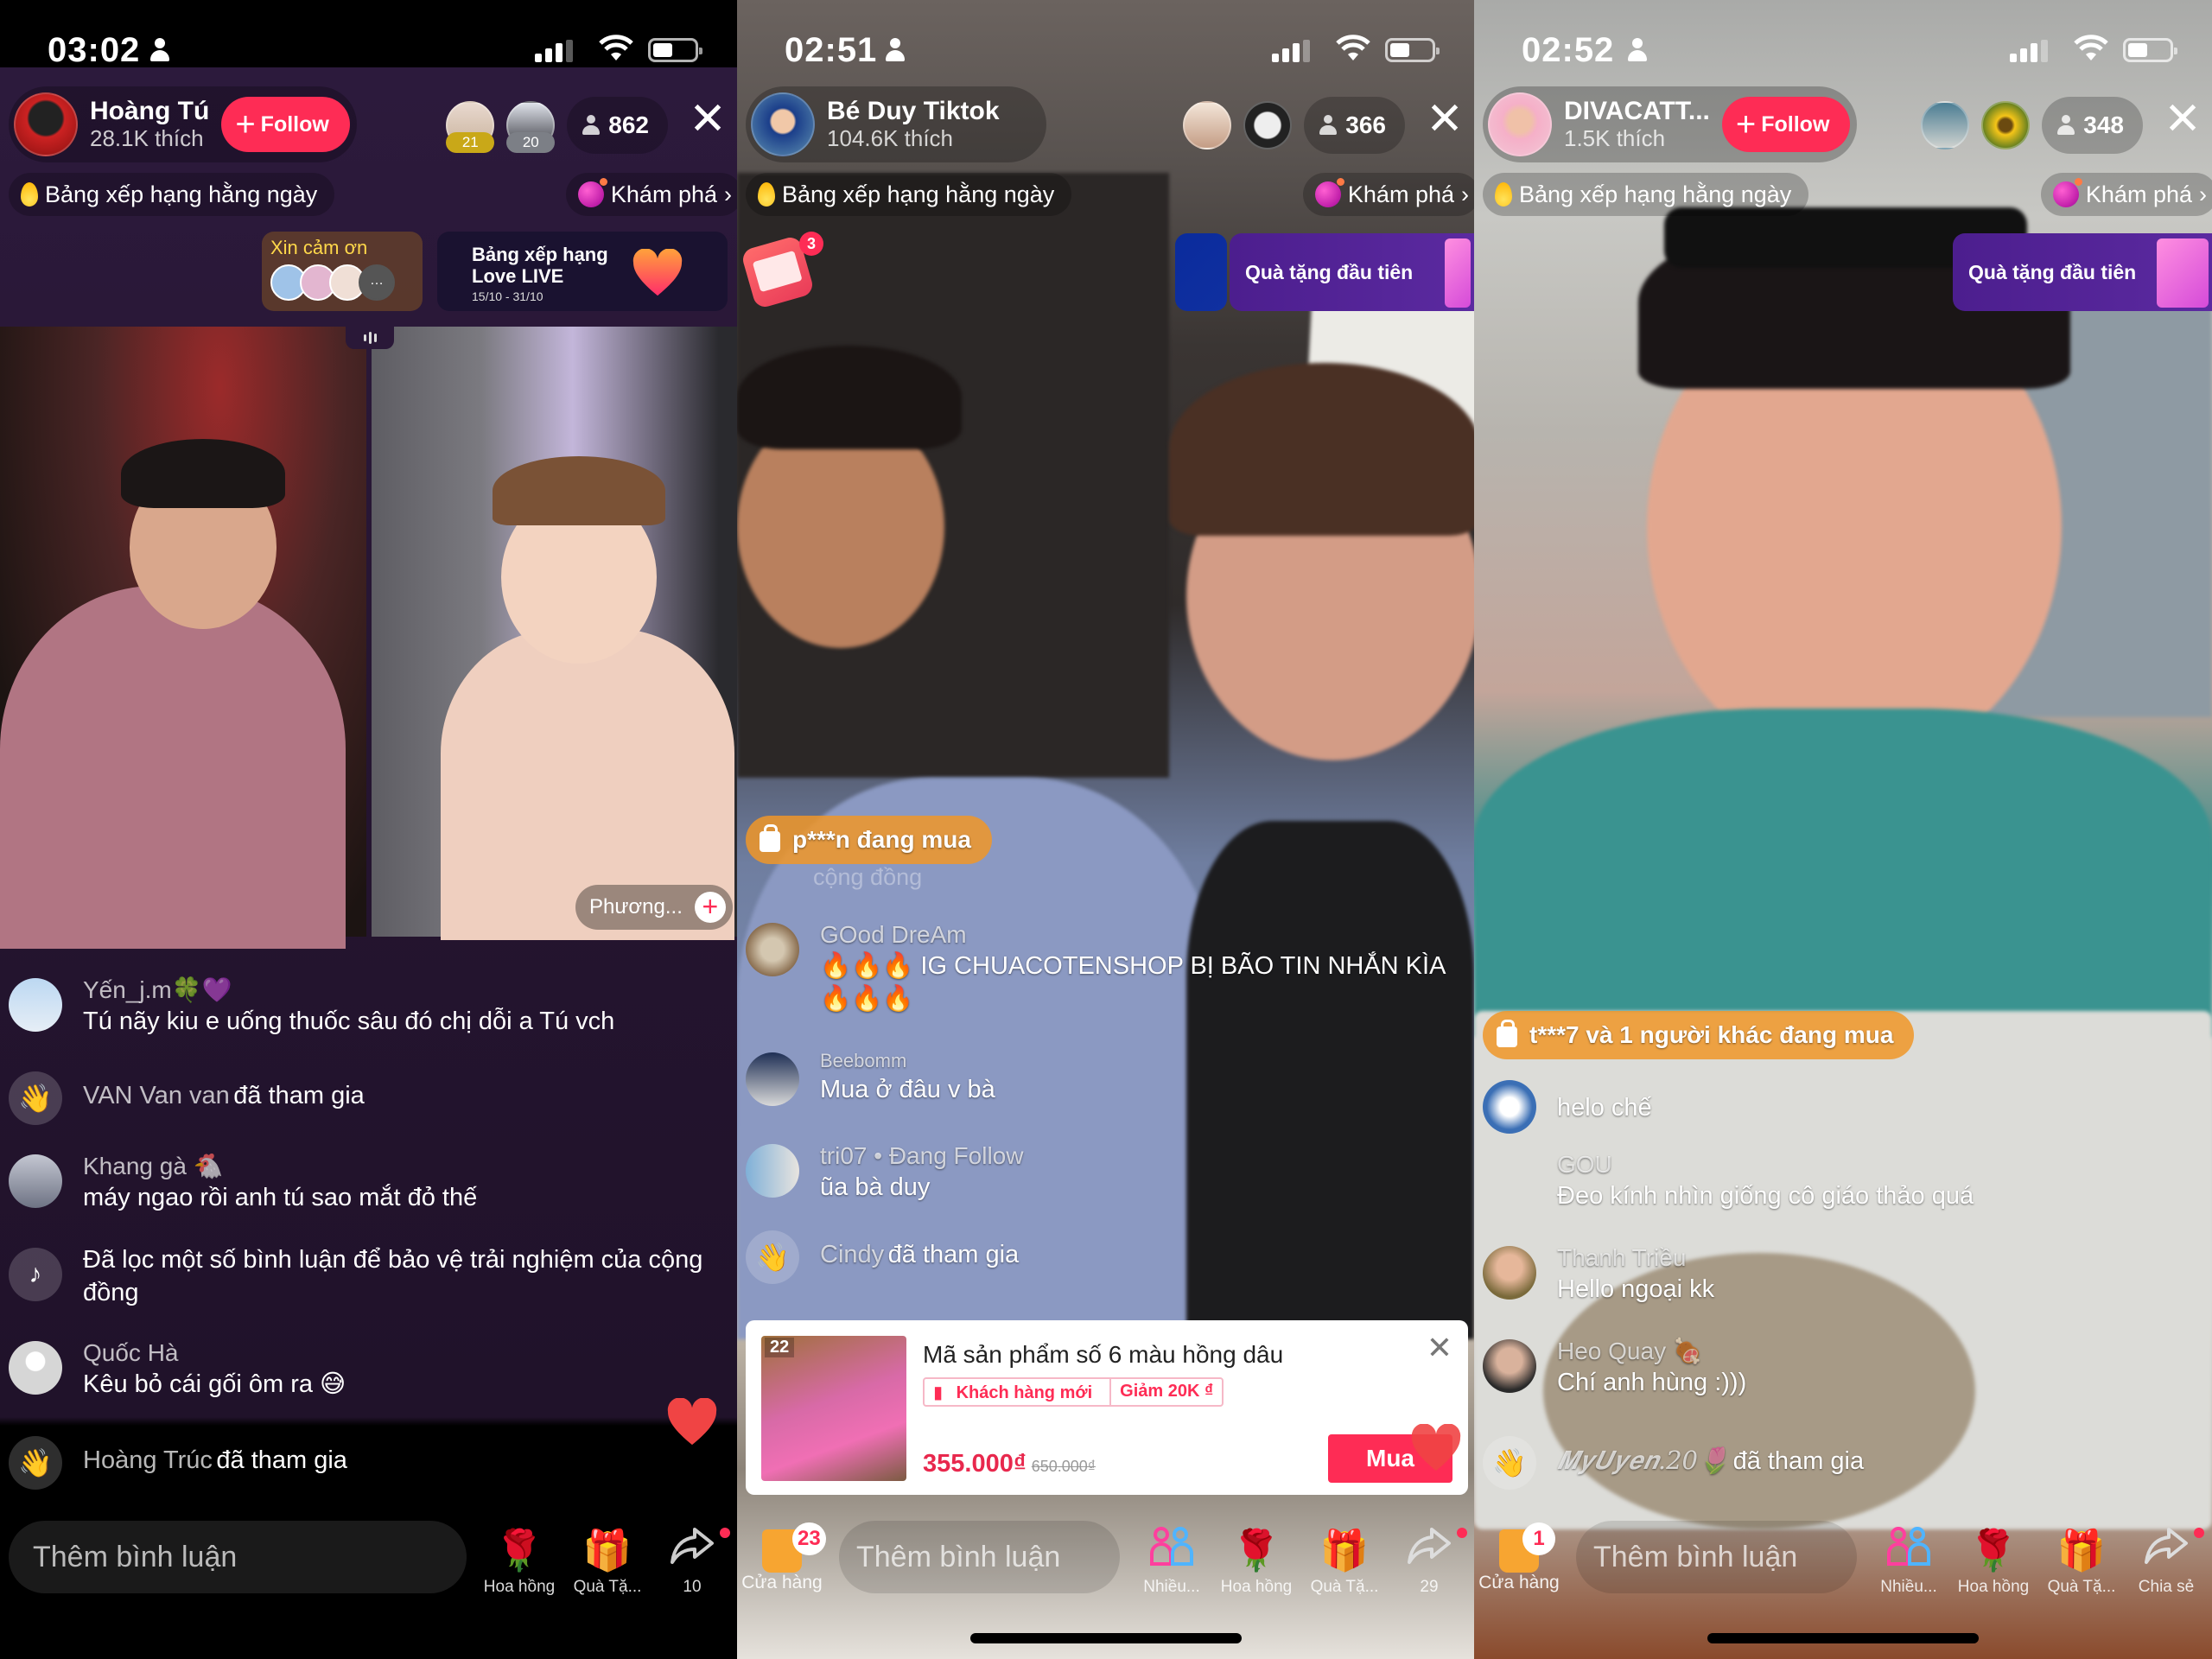 This screenshot has height=1659, width=2212. I want to click on join-username: 𝑴𝒚𝑼𝒚𝒆𝒏.20🌷, so click(1643, 1460).